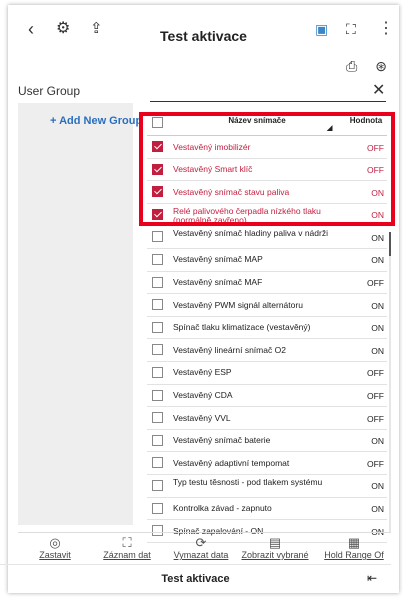 This screenshot has width=403, height=598. What do you see at coordinates (202, 372) in the screenshot?
I see `sensor-name: Vestavěný ESP` at bounding box center [202, 372].